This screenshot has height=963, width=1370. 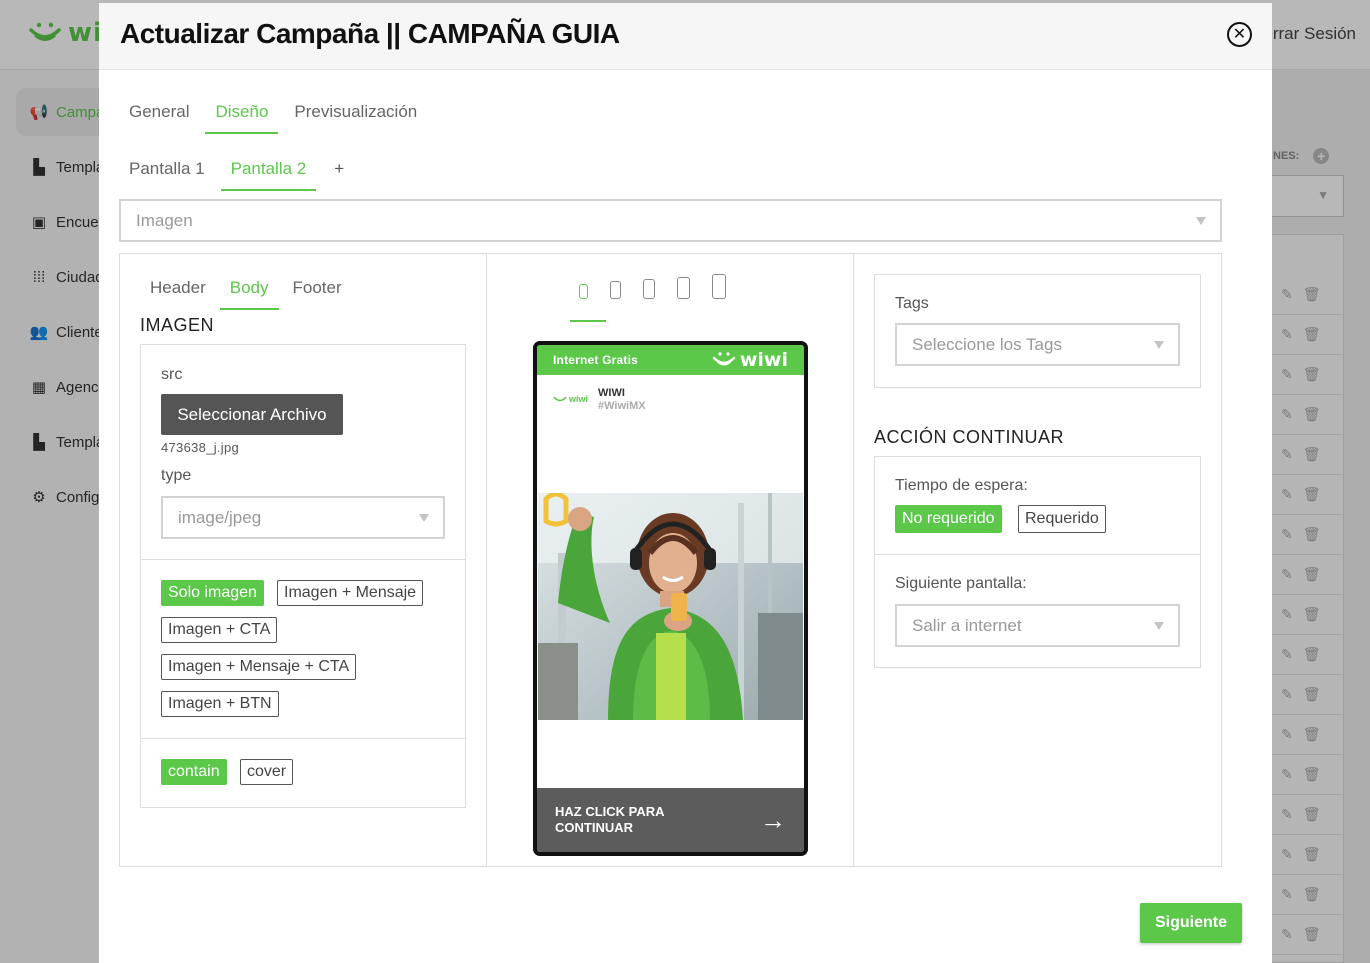 I want to click on wait-time-label: Tiempo de espera:, so click(x=961, y=485).